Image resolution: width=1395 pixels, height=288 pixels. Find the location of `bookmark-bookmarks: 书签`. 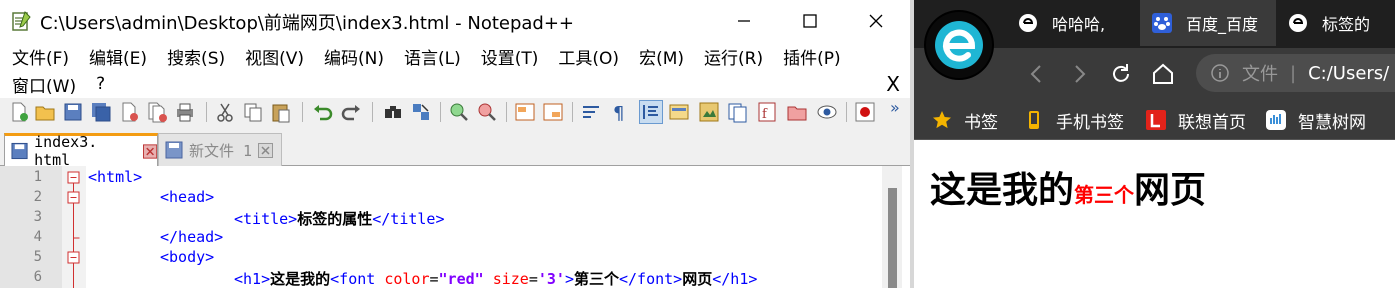

bookmark-bookmarks: 书签 is located at coordinates (965, 120).